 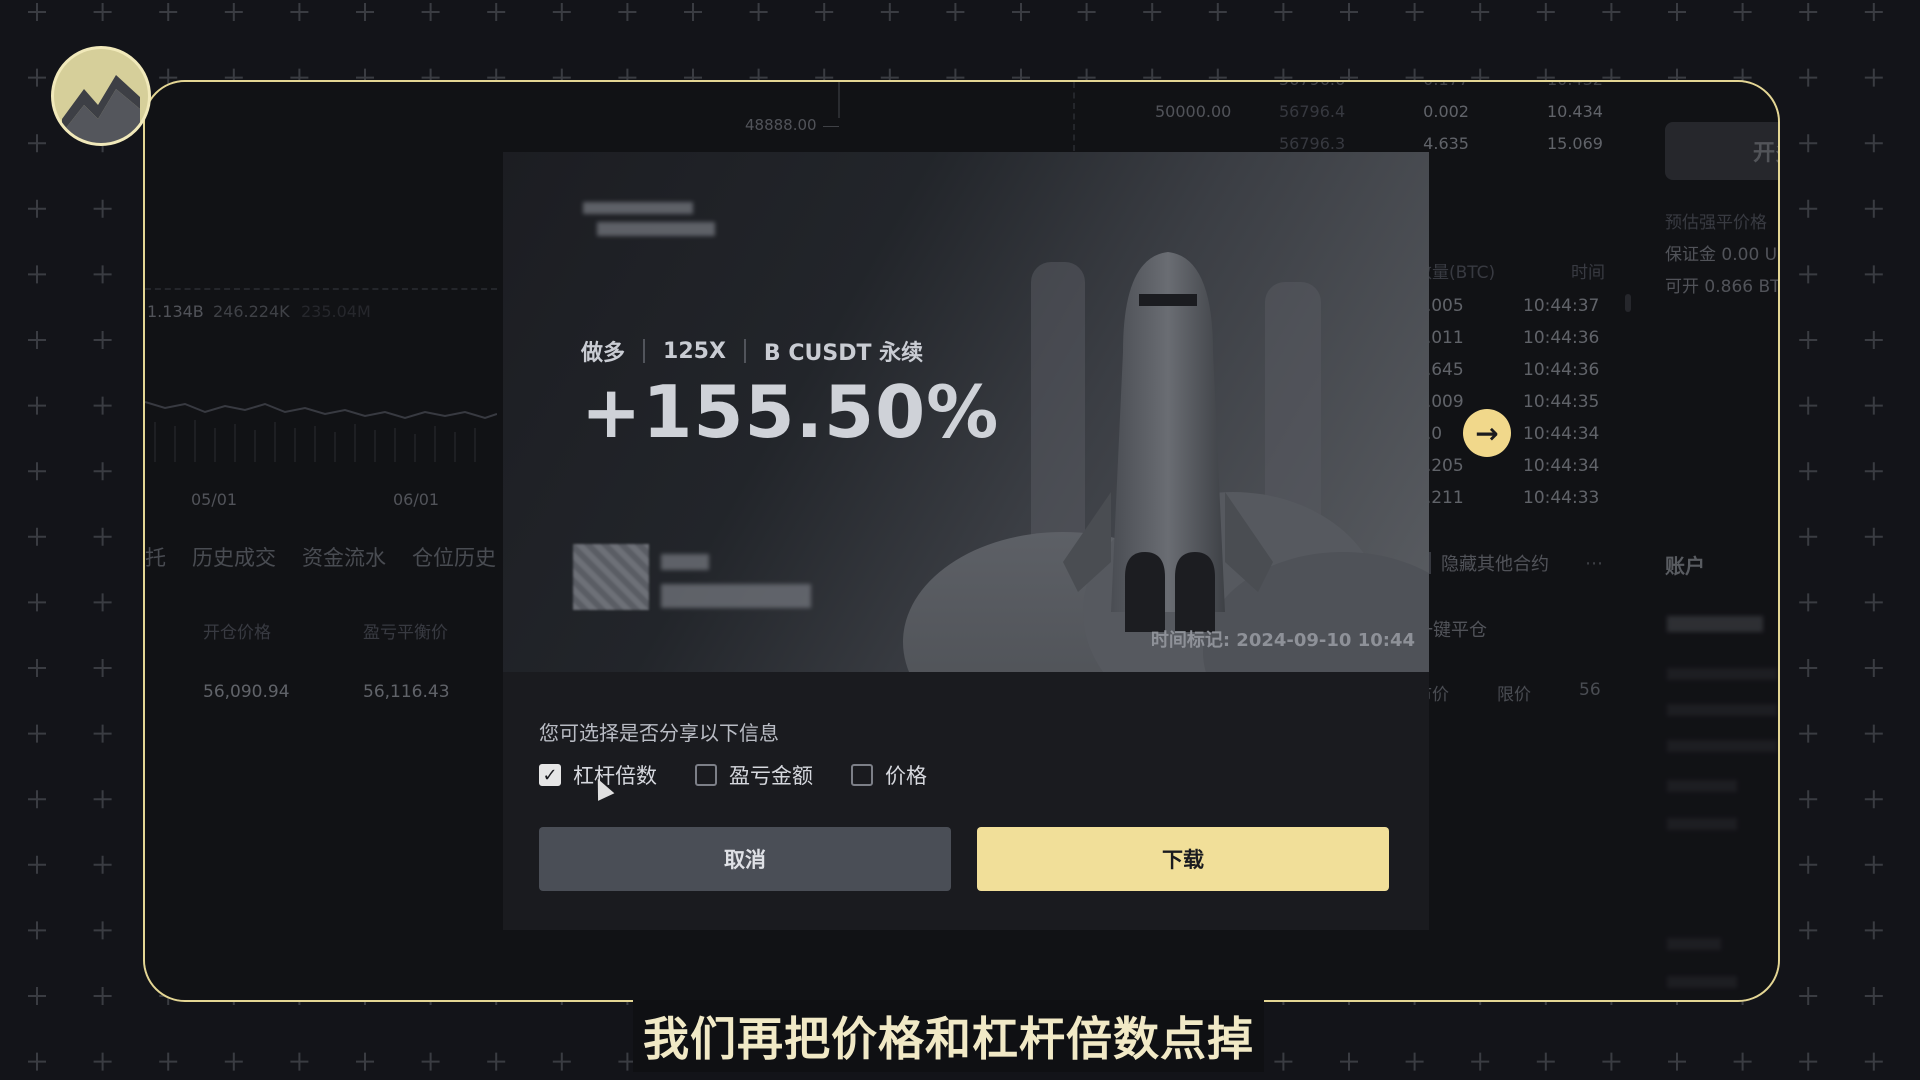 What do you see at coordinates (843, 353) in the screenshot?
I see `trading-pair: B CUSDT 永续` at bounding box center [843, 353].